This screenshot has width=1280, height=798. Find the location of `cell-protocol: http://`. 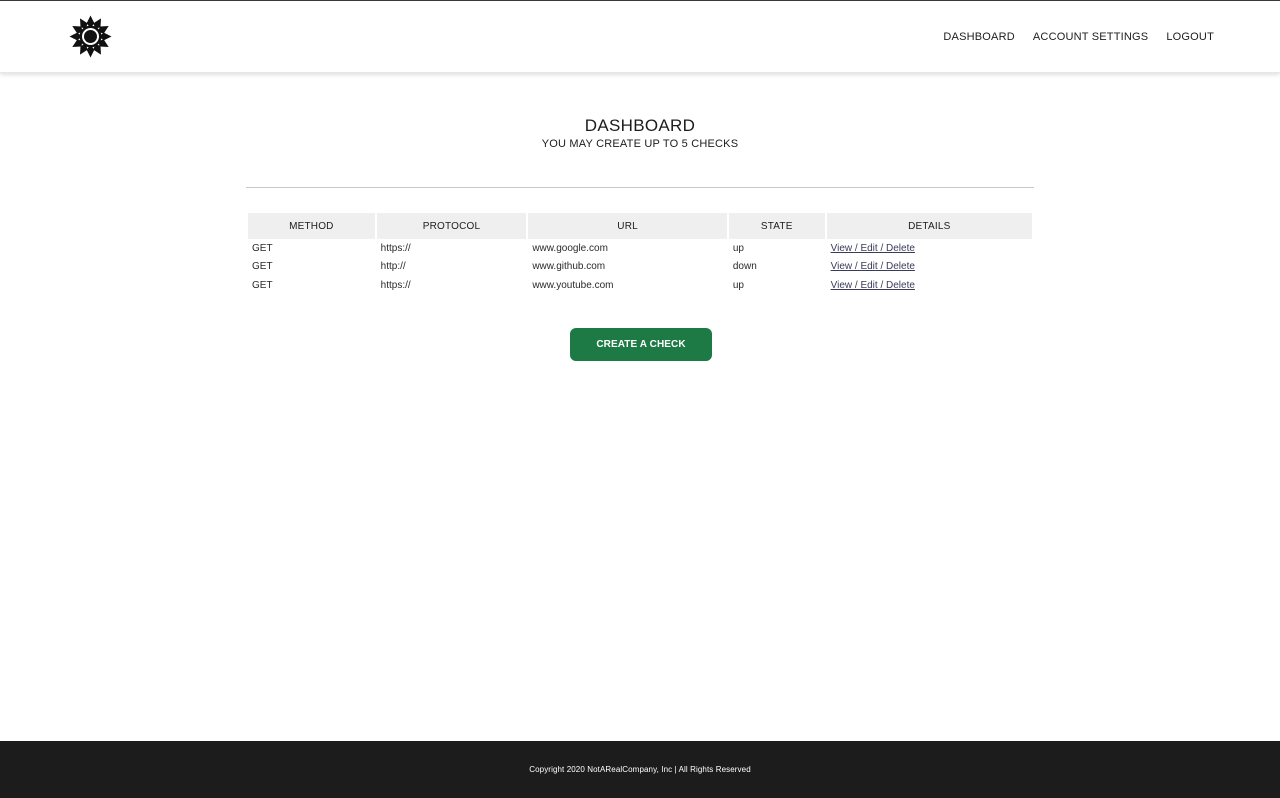

cell-protocol: http:// is located at coordinates (393, 267).